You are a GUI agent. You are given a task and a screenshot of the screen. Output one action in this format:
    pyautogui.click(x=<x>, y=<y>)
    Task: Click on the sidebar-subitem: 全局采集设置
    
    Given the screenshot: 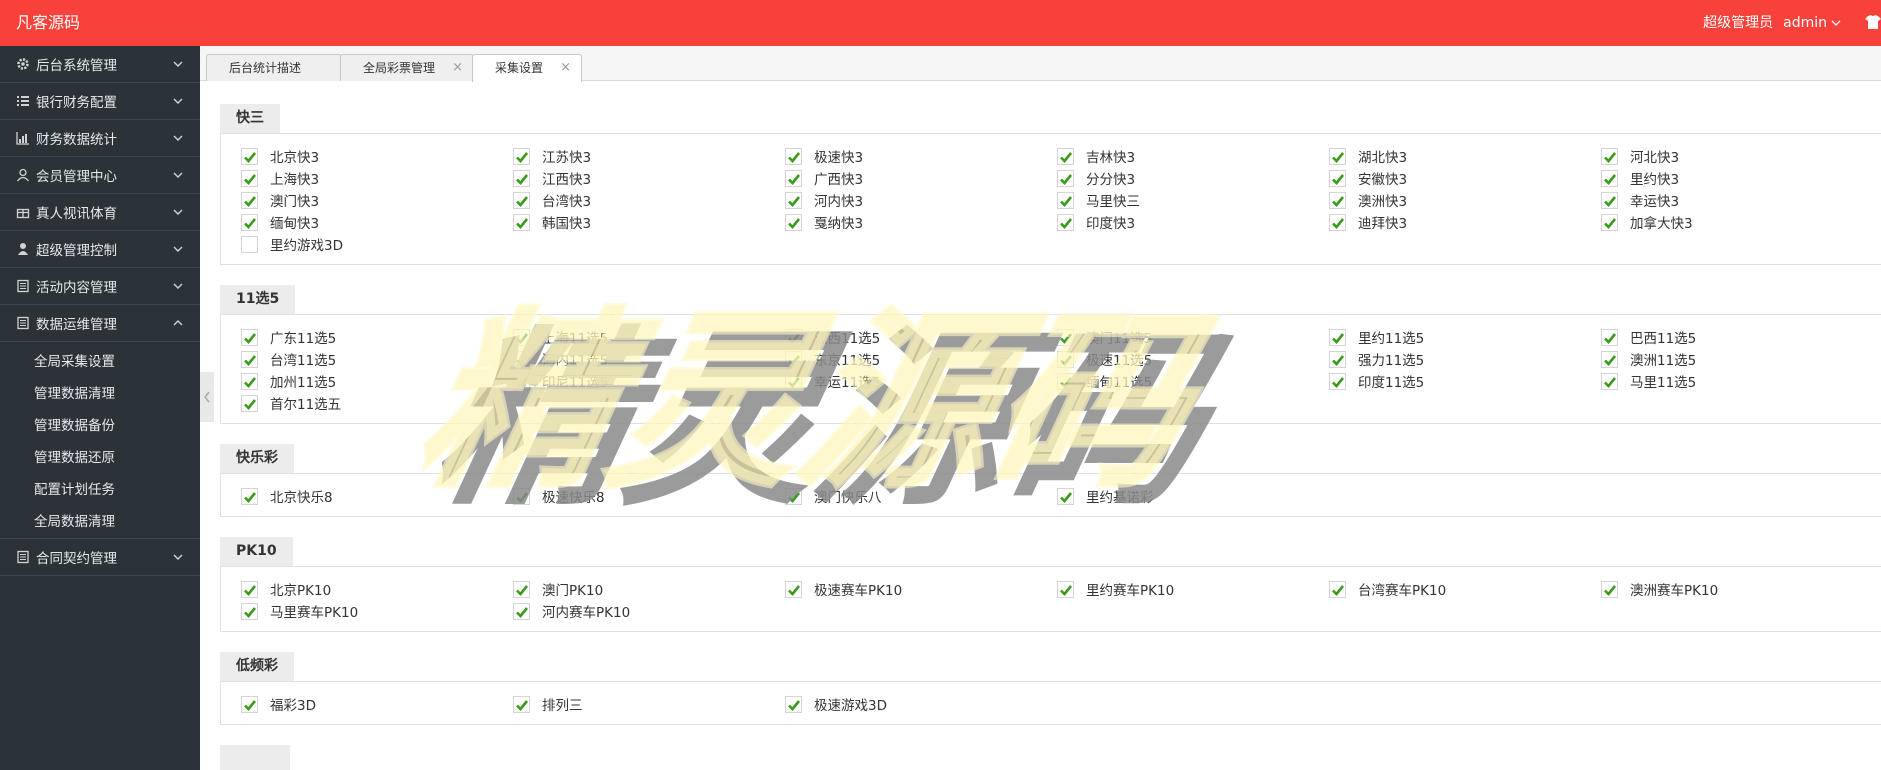 What is the action you would take?
    pyautogui.click(x=100, y=362)
    